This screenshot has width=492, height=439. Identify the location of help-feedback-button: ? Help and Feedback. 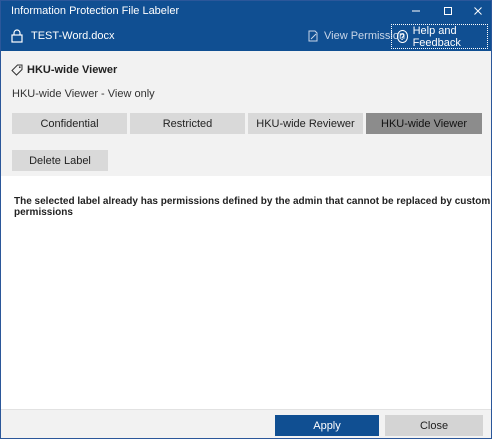
(439, 36).